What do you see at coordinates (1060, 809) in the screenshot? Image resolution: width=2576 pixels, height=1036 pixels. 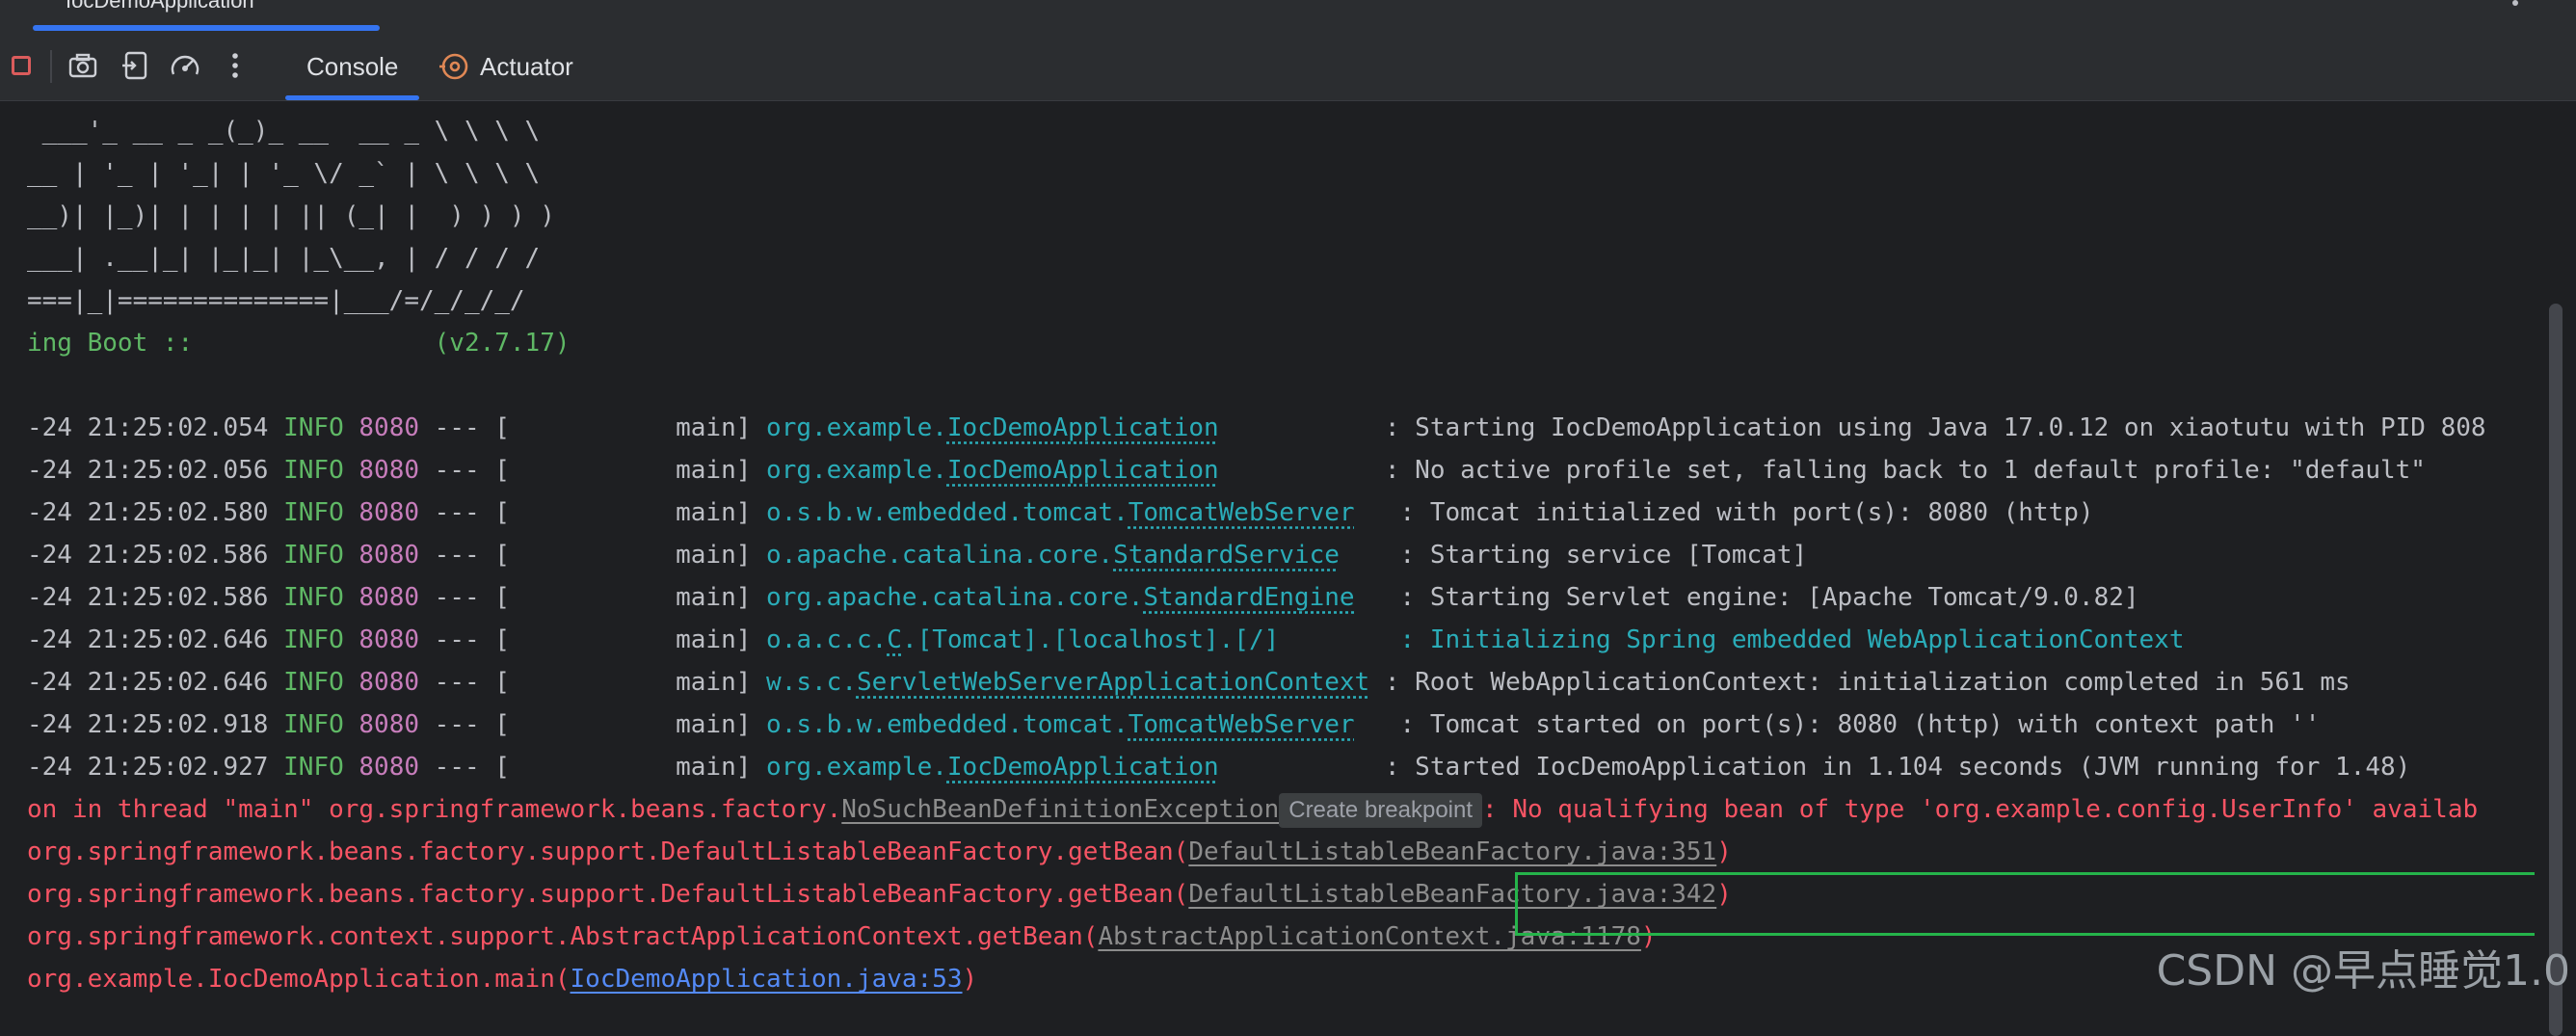 I see `exception-class-link: NoSuchBeanDefinitionException` at bounding box center [1060, 809].